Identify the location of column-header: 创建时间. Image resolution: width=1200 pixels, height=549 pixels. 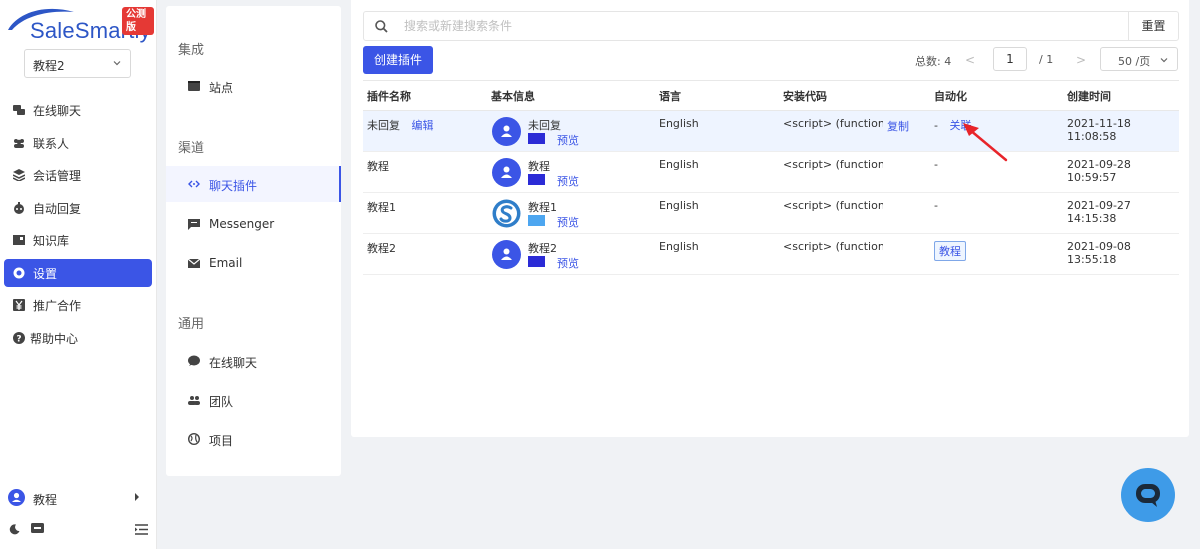
(1121, 95).